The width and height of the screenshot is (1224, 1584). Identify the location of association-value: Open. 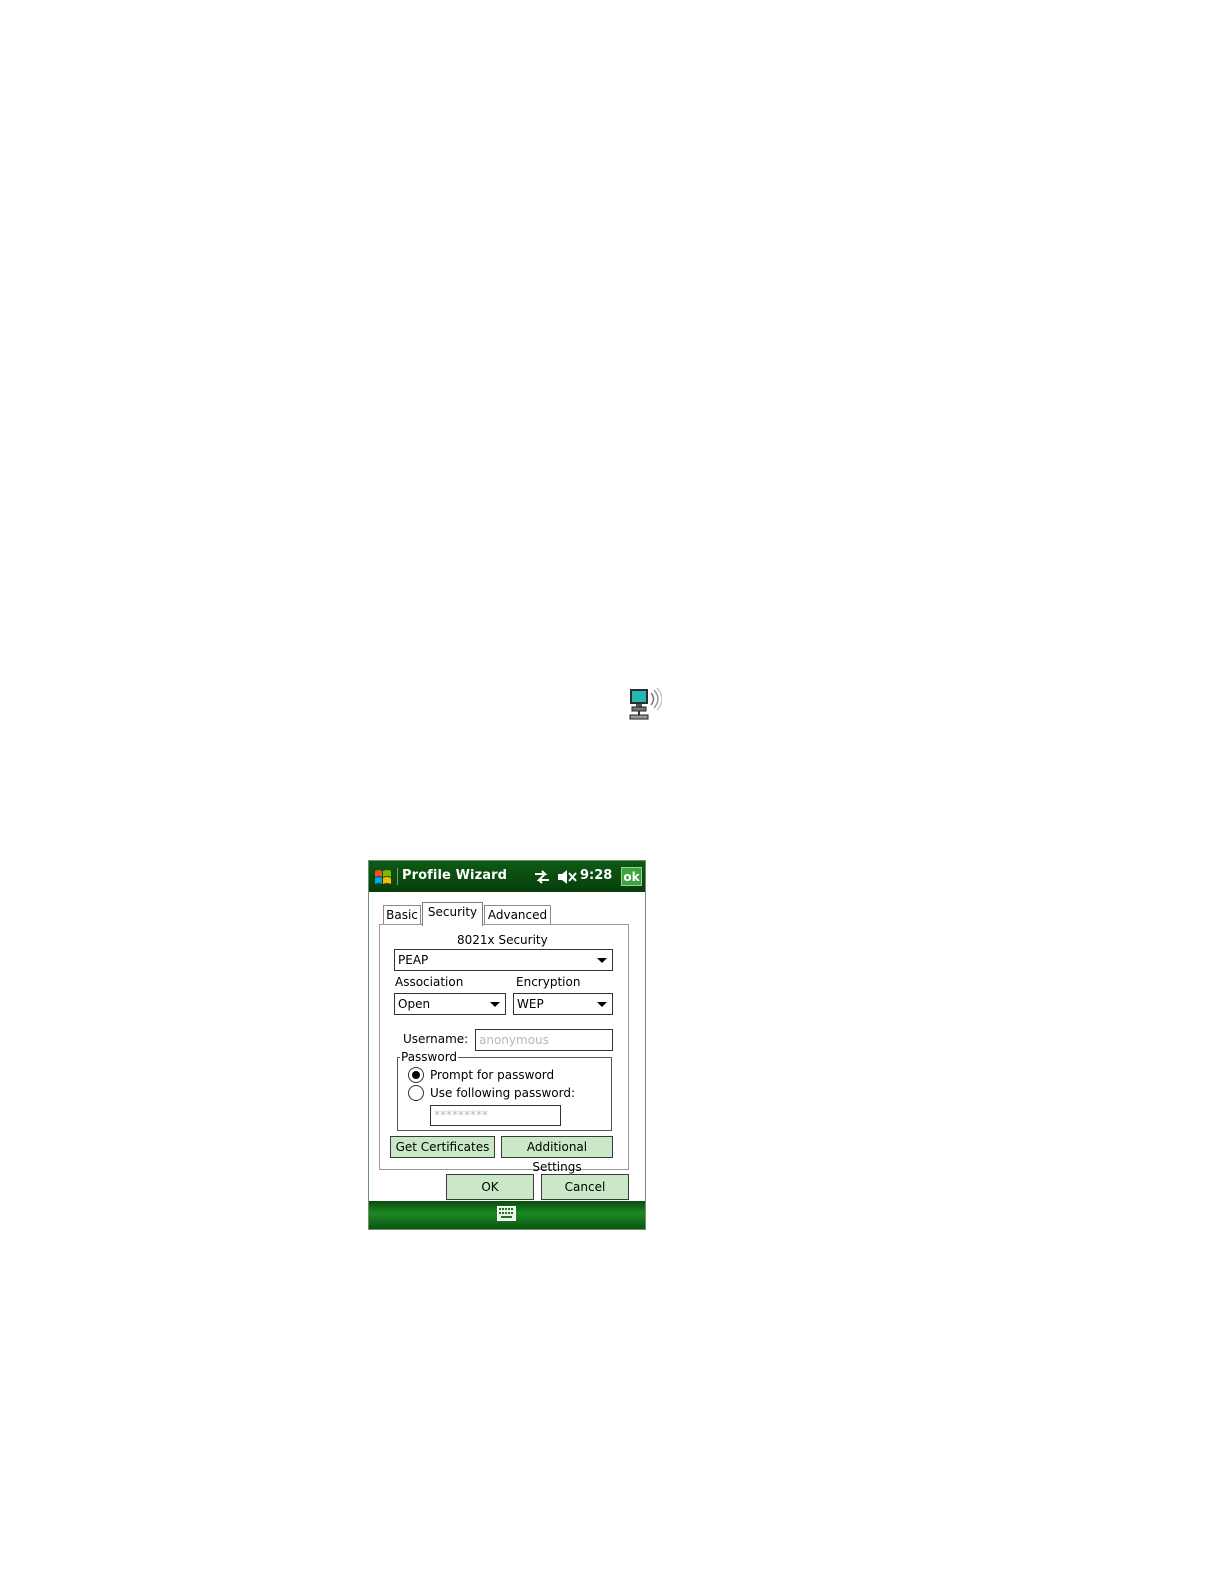
(414, 1004).